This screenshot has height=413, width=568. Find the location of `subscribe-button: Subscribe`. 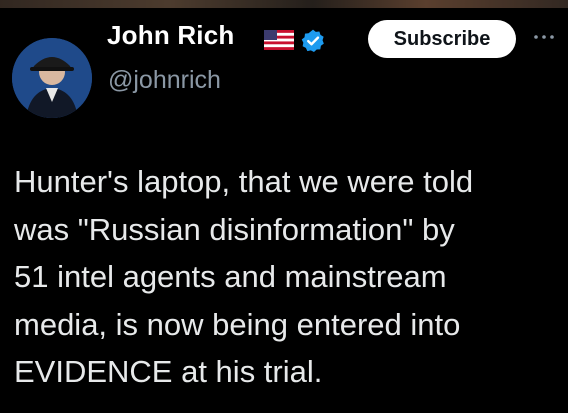

subscribe-button: Subscribe is located at coordinates (442, 39).